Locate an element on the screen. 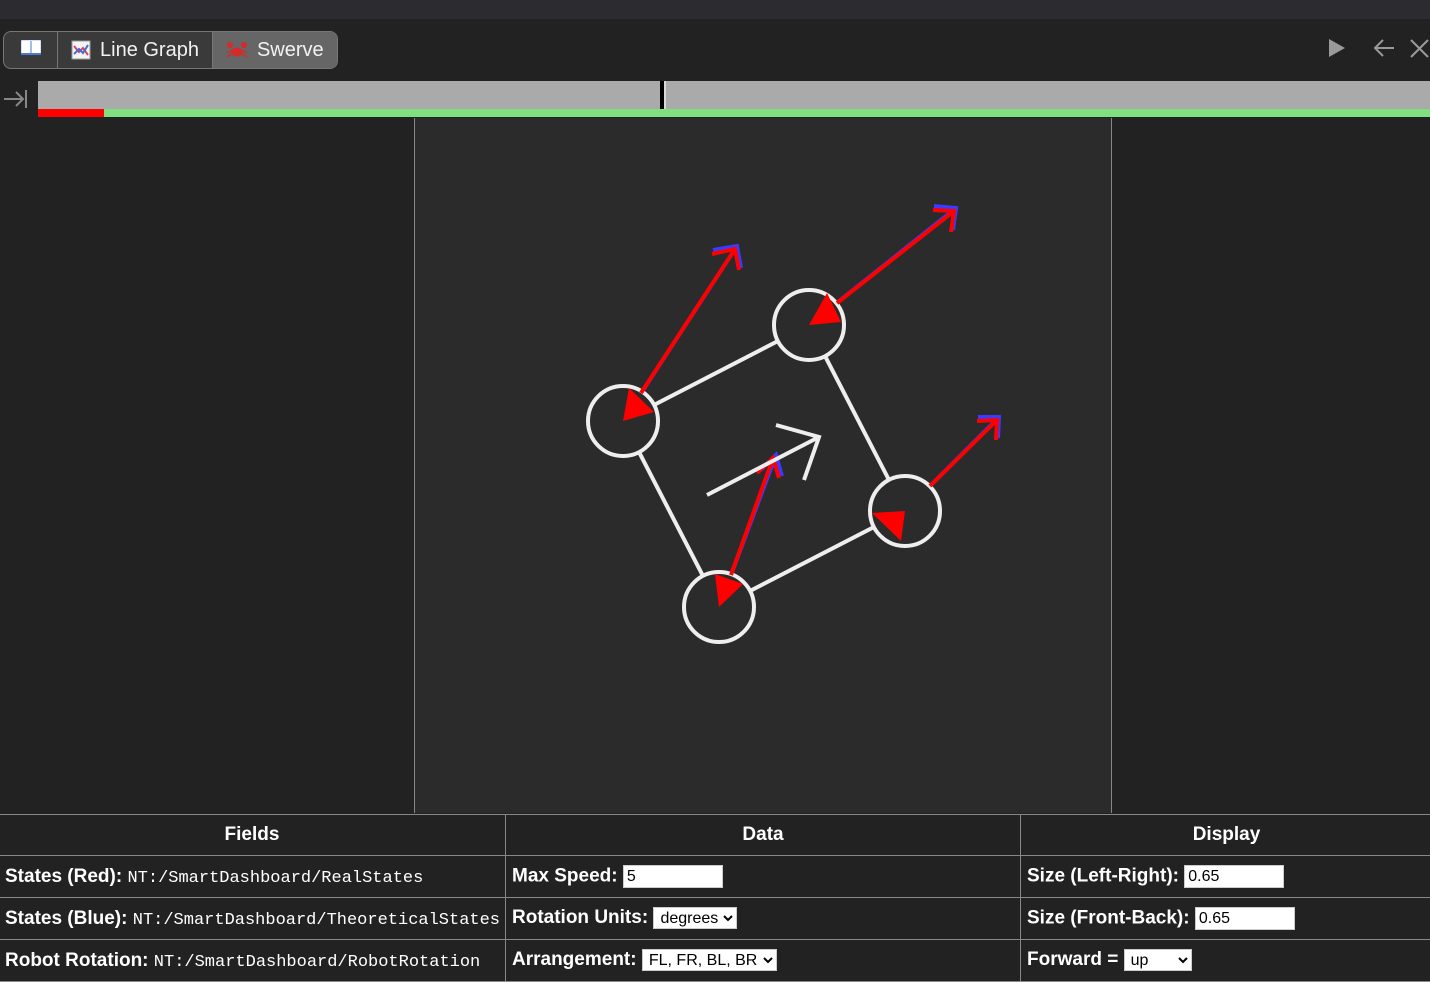  tab-line-graph: Line Graph is located at coordinates (135, 50).